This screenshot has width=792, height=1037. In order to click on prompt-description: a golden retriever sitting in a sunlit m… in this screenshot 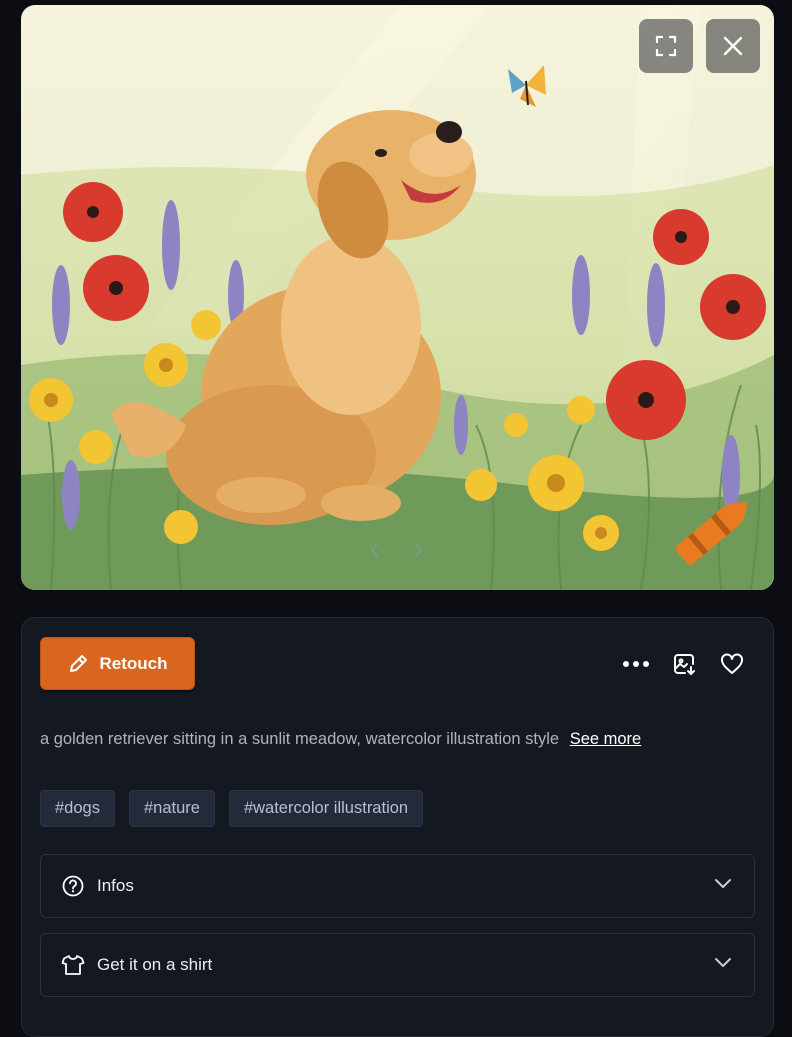, I will do `click(300, 739)`.